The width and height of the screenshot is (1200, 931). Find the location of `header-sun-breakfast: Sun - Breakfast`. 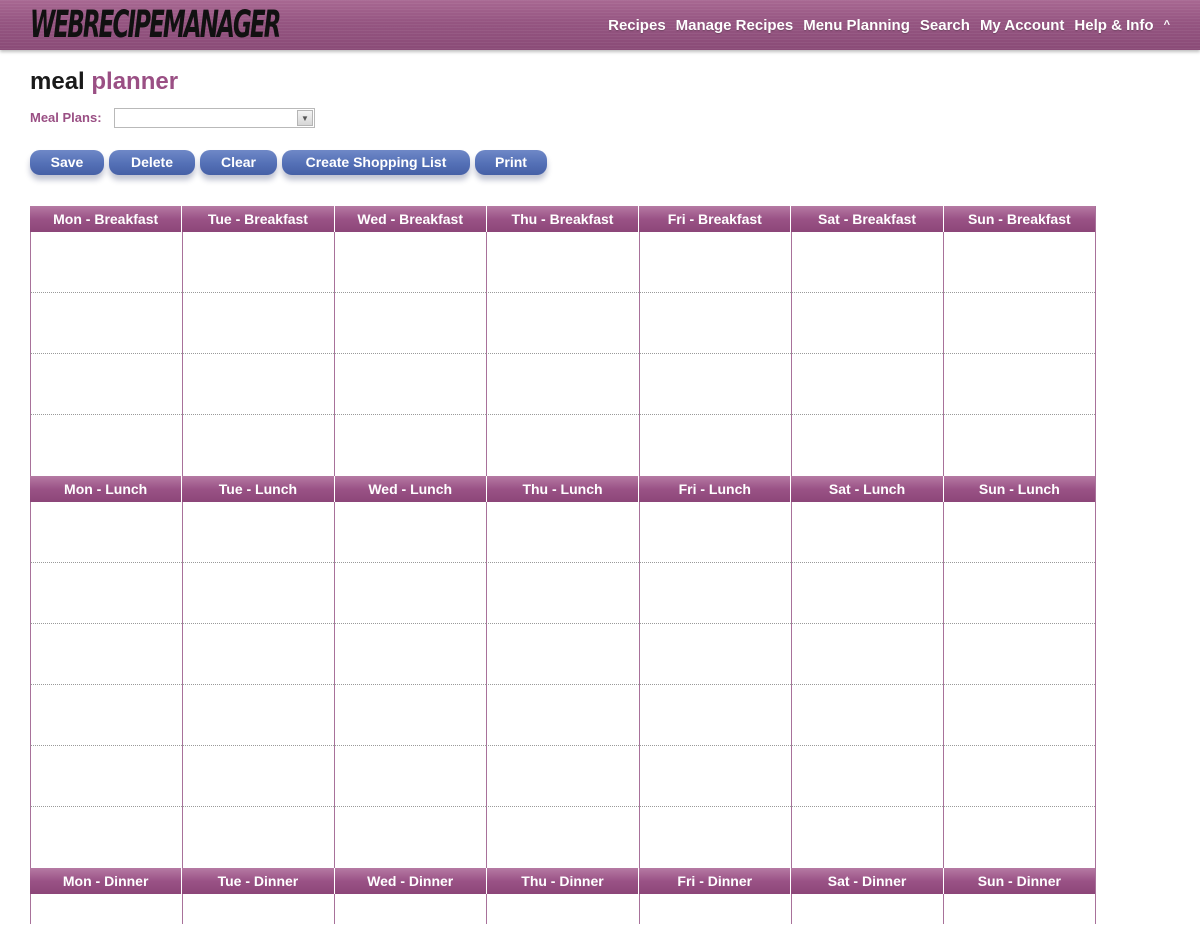

header-sun-breakfast: Sun - Breakfast is located at coordinates (1018, 219).